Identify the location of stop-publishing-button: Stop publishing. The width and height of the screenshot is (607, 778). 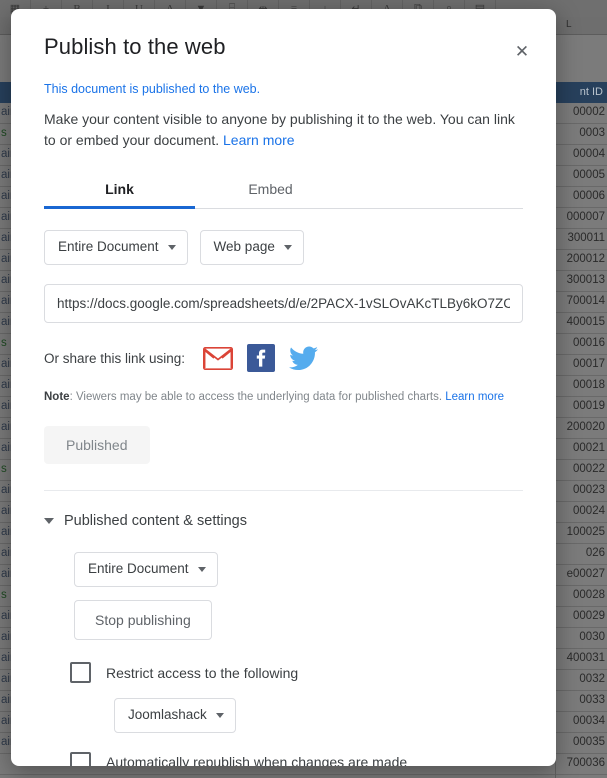
(143, 620).